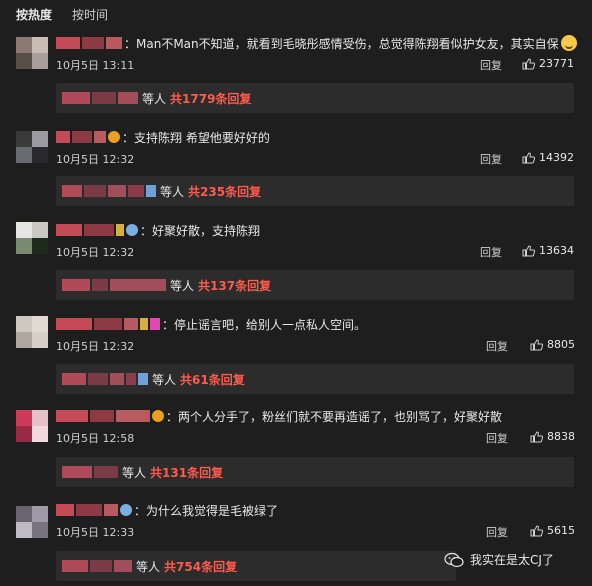  Describe the element at coordinates (224, 191) in the screenshot. I see `sub-replies-count: 共235条回复` at that location.